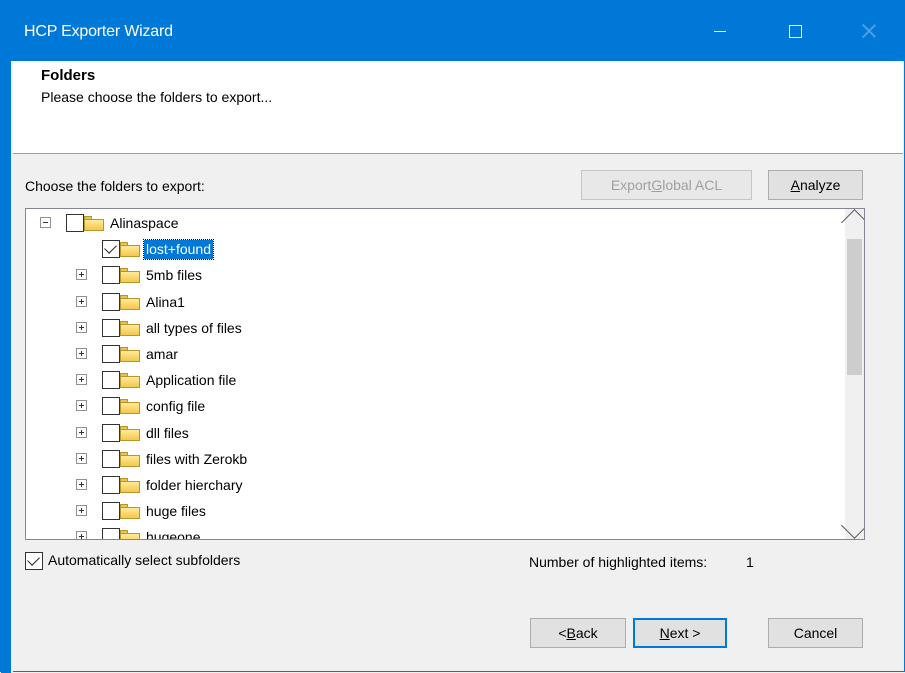 The height and width of the screenshot is (673, 905). Describe the element at coordinates (144, 560) in the screenshot. I see `auto-select-subfolders-label: Automatically select subfolders` at that location.